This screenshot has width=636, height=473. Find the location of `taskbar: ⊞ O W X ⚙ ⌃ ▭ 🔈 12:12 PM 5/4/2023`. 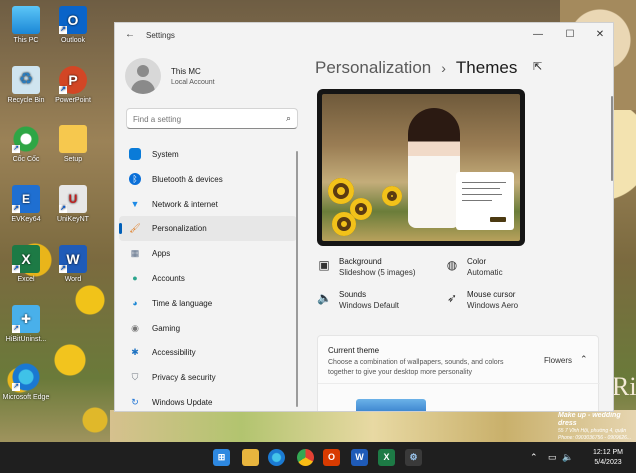

taskbar: ⊞ O W X ⚙ ⌃ ▭ 🔈 12:12 PM 5/4/2023 is located at coordinates (318, 457).